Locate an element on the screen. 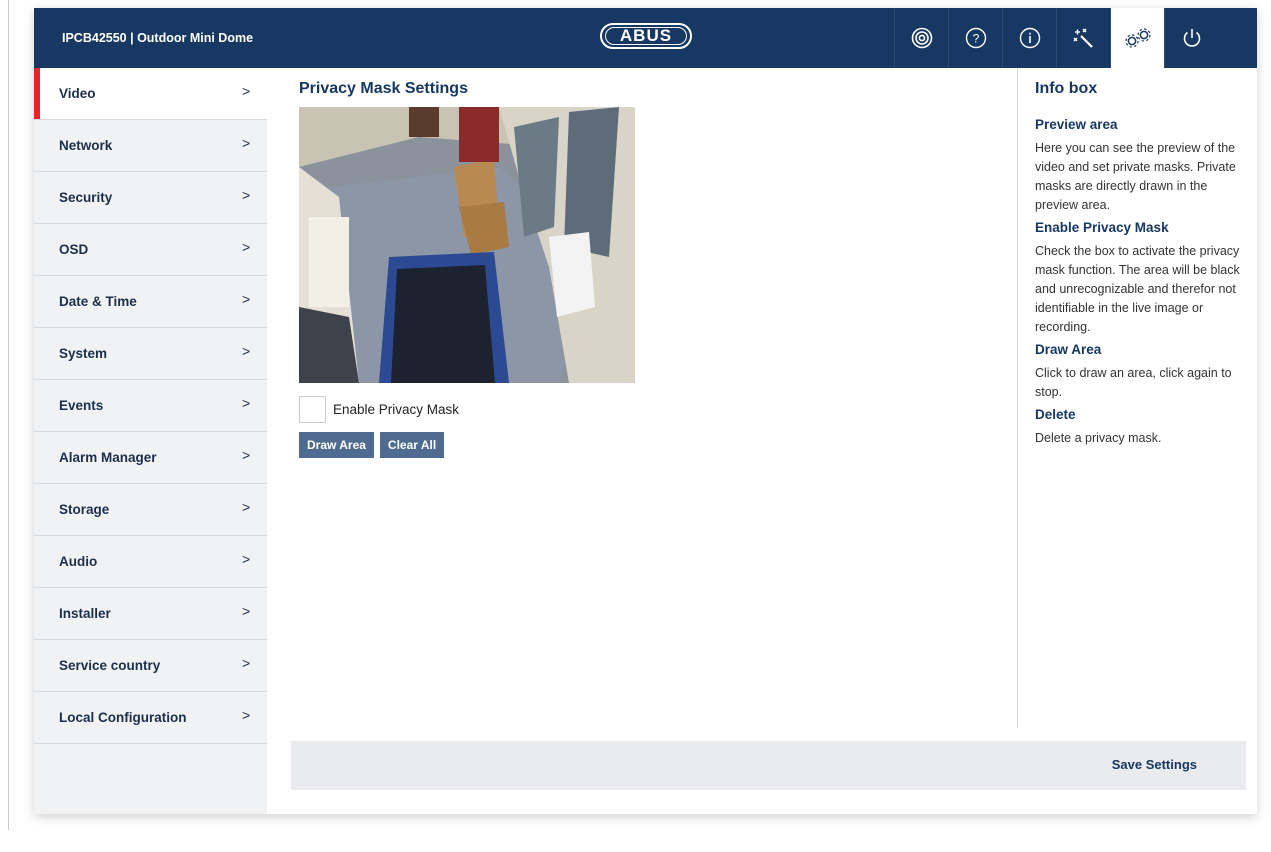  top-header: IPCB42550 | Outdoor Mini Dome ABUS ? is located at coordinates (645, 38).